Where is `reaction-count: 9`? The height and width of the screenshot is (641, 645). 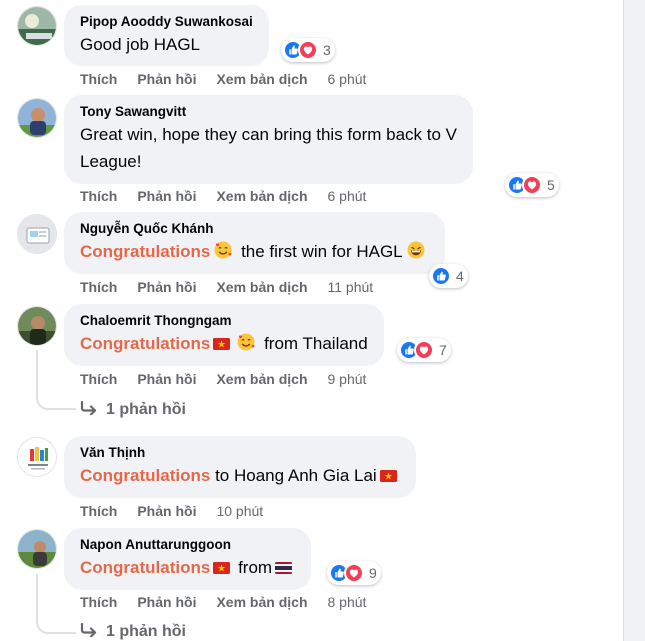 reaction-count: 9 is located at coordinates (373, 573).